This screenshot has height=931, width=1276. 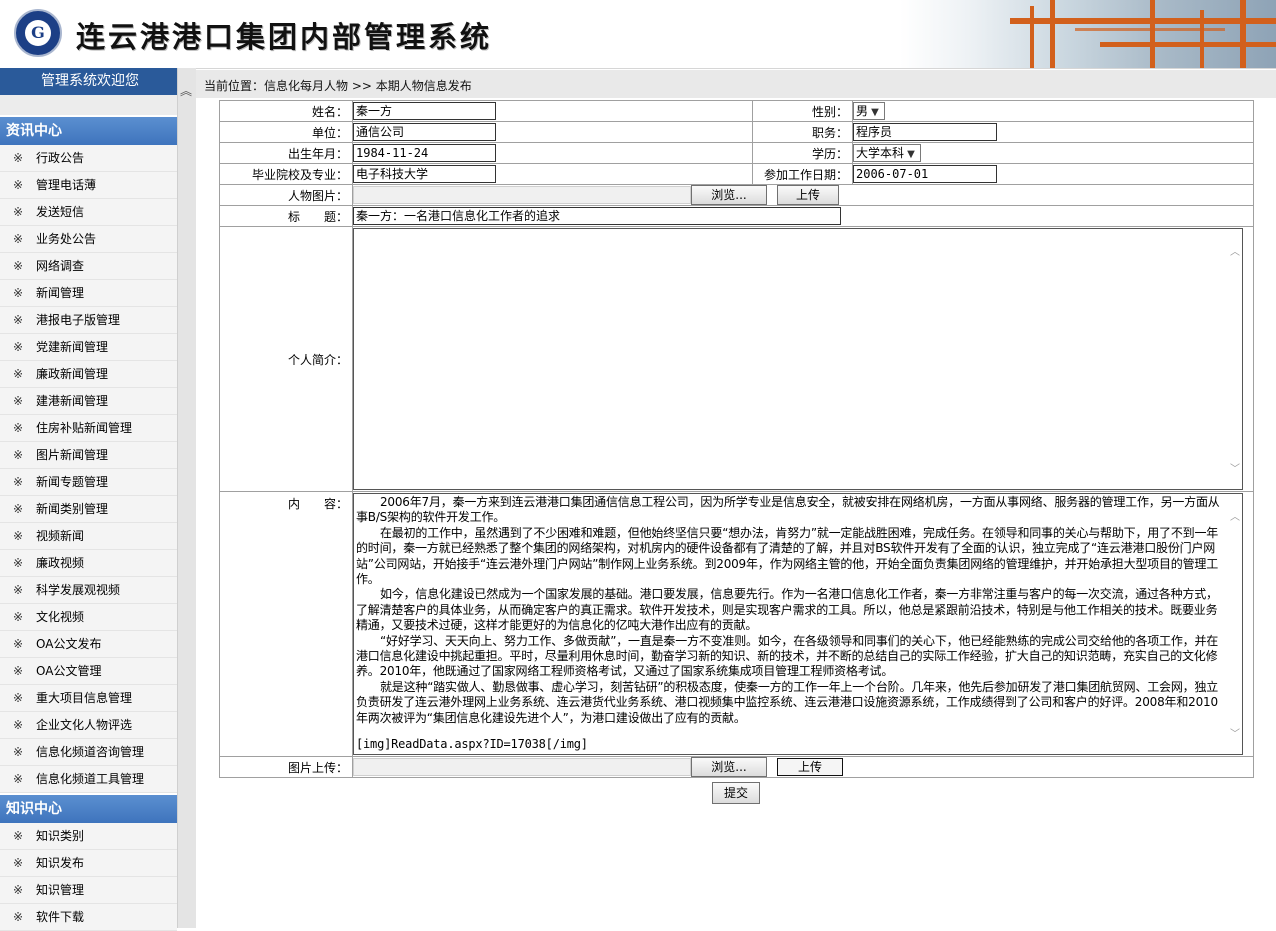 What do you see at coordinates (88, 374) in the screenshot?
I see `sidebar-item: ※ 廉政新闻管理` at bounding box center [88, 374].